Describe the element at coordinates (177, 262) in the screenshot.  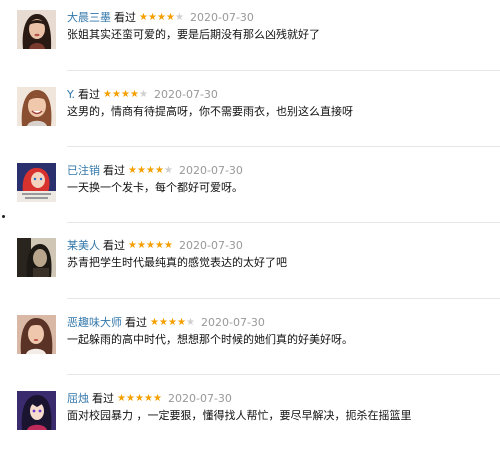
I see `comment-text: 苏青把学生时代最纯真的感觉表达的太好了吧` at that location.